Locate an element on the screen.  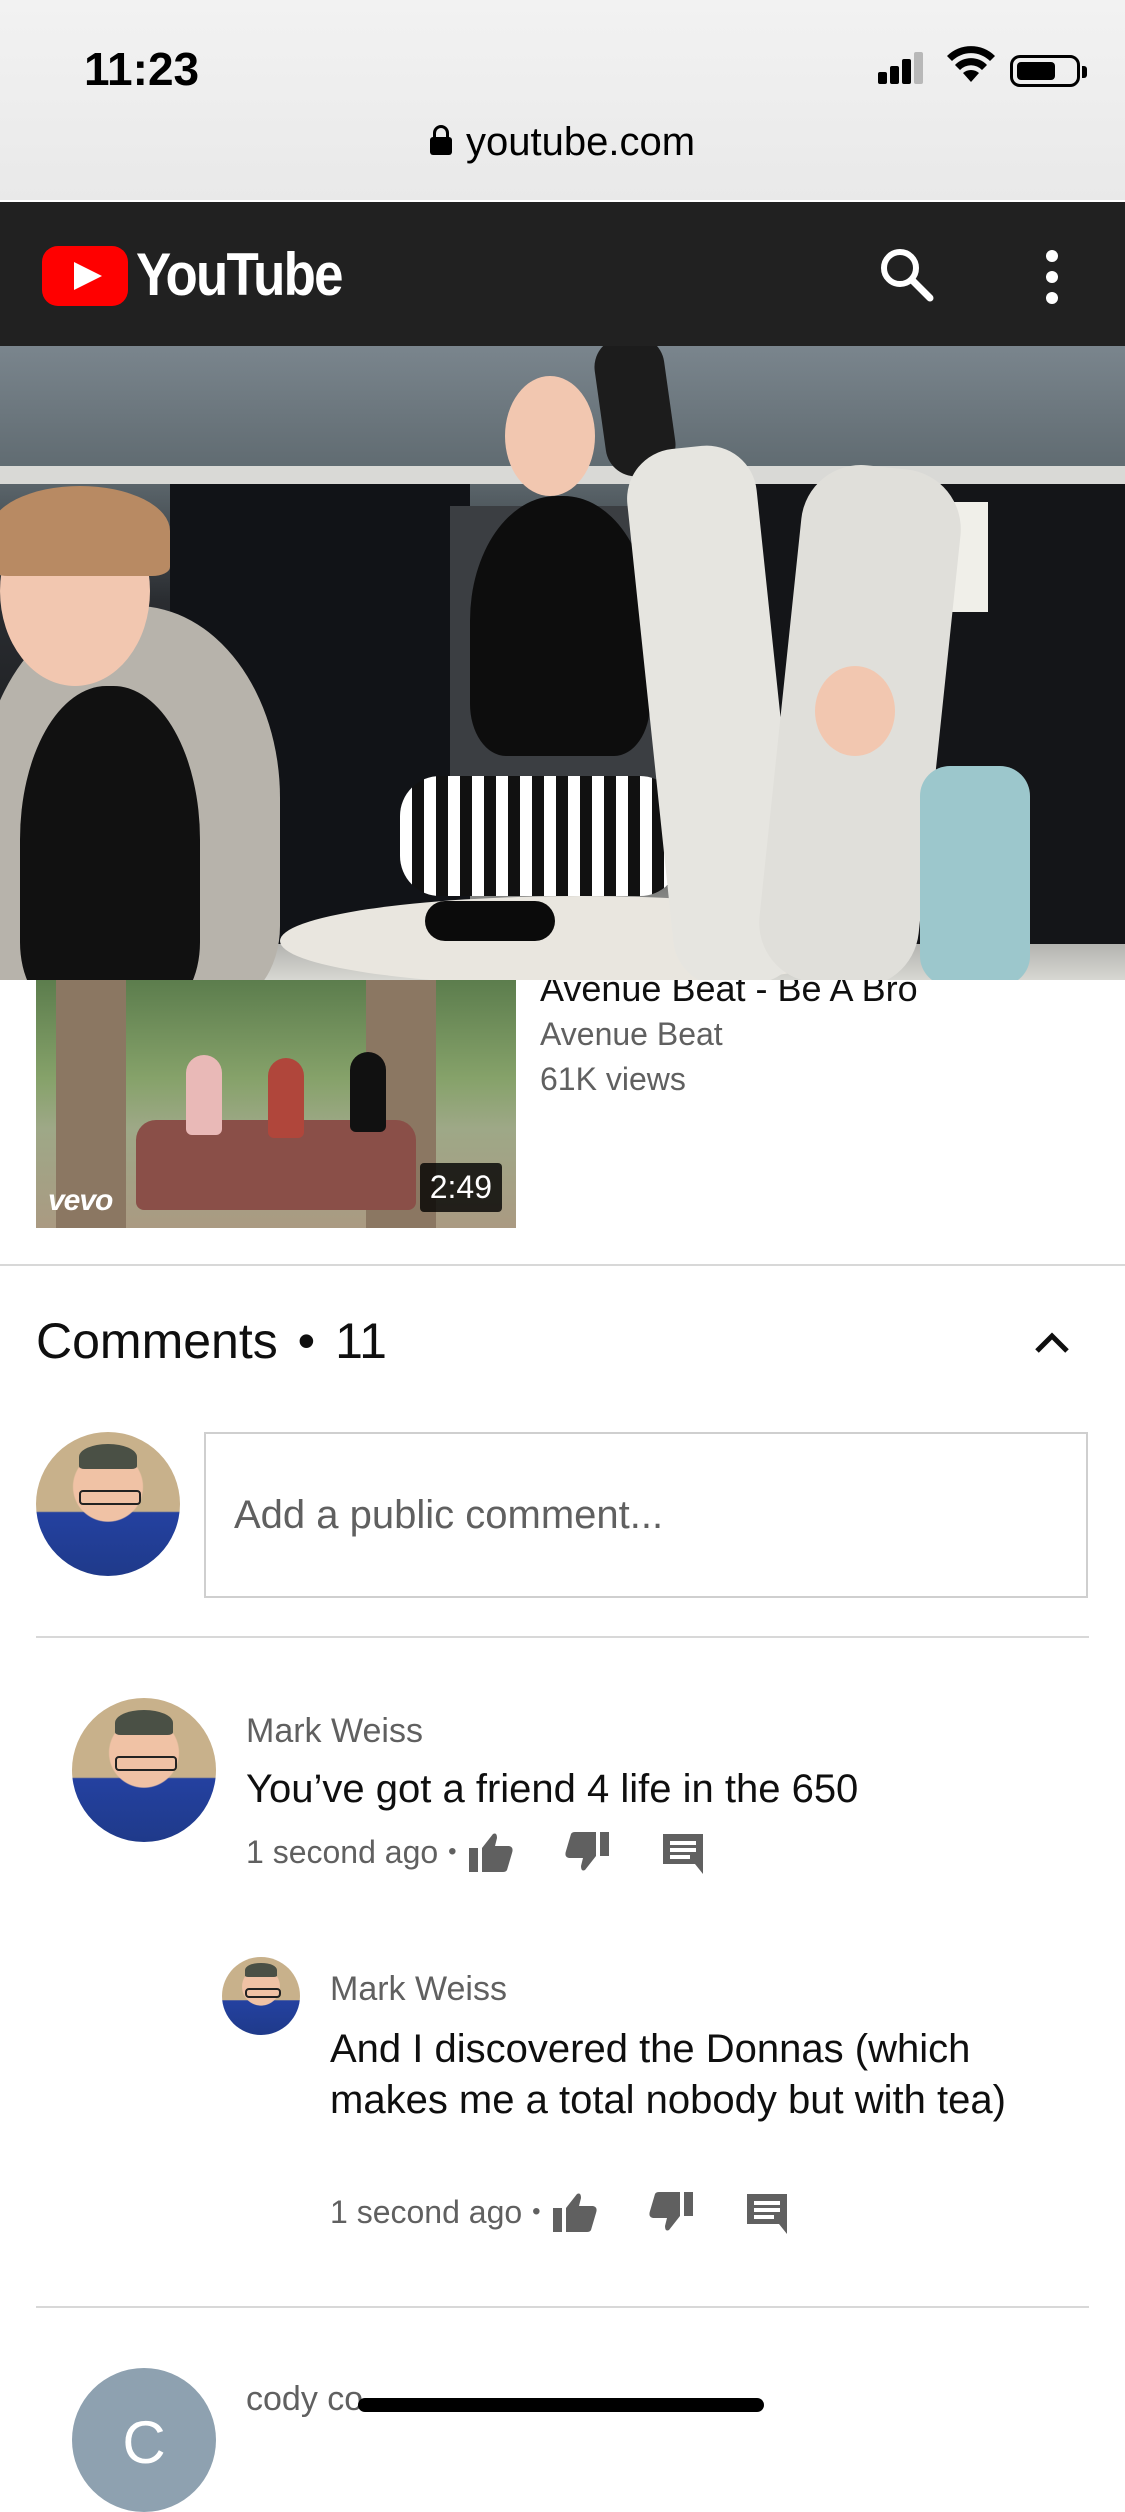
wifi-icon is located at coordinates (971, 64).